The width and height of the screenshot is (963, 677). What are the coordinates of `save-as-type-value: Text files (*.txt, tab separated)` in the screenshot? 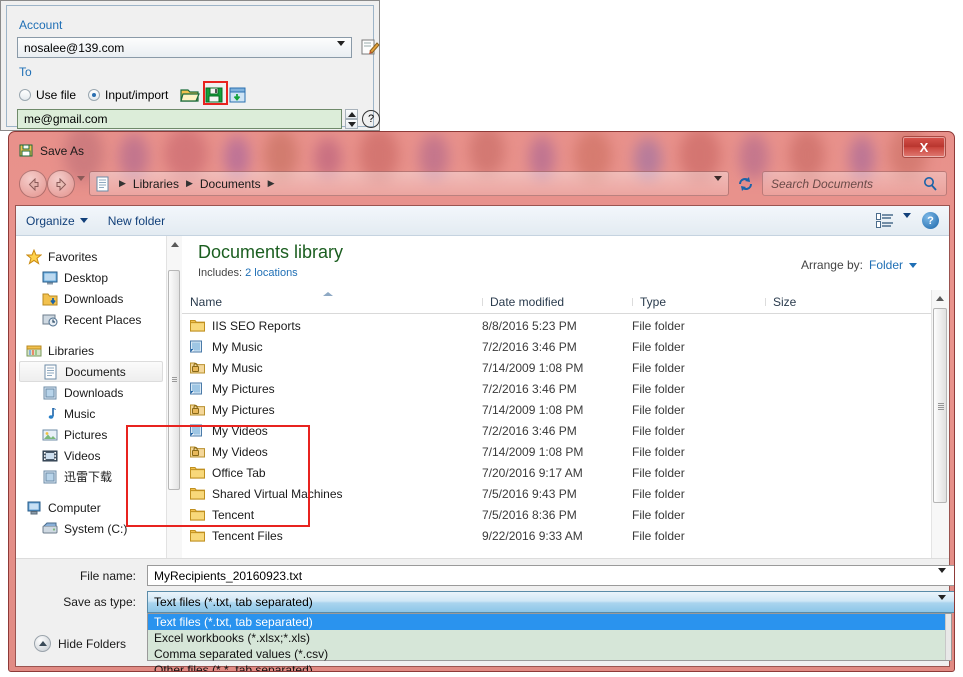 It's located at (233, 602).